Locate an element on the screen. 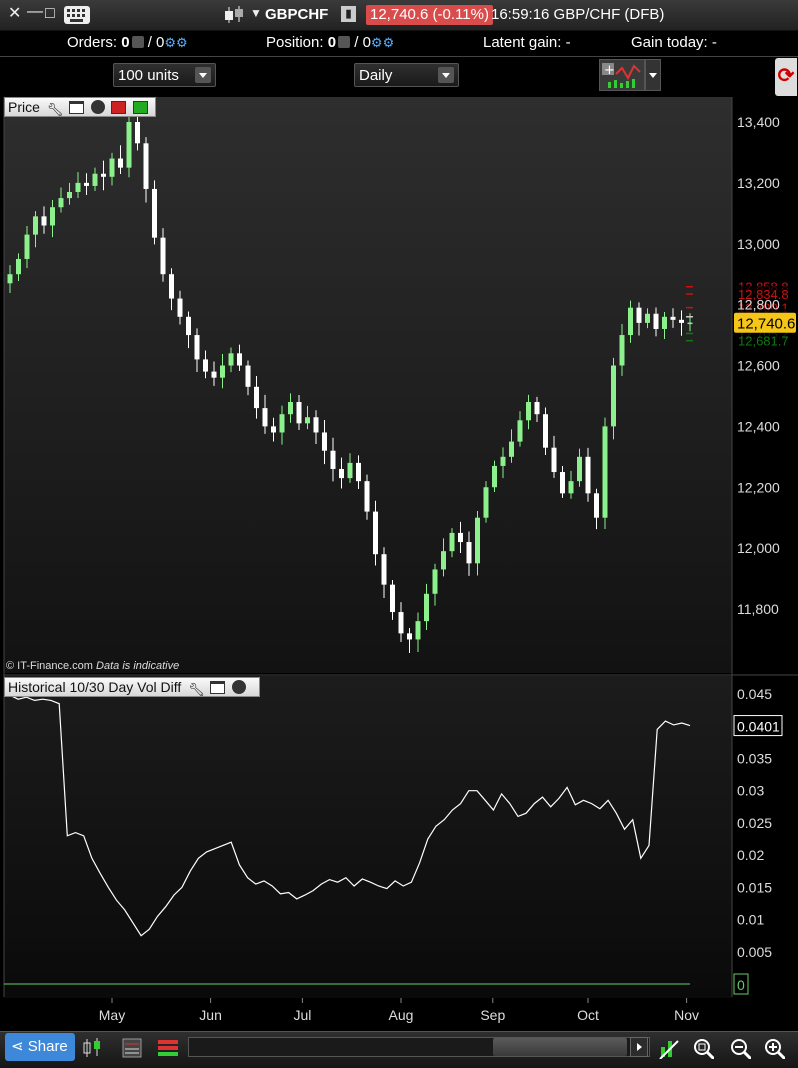  chevron-right-icon is located at coordinates (639, 1047).